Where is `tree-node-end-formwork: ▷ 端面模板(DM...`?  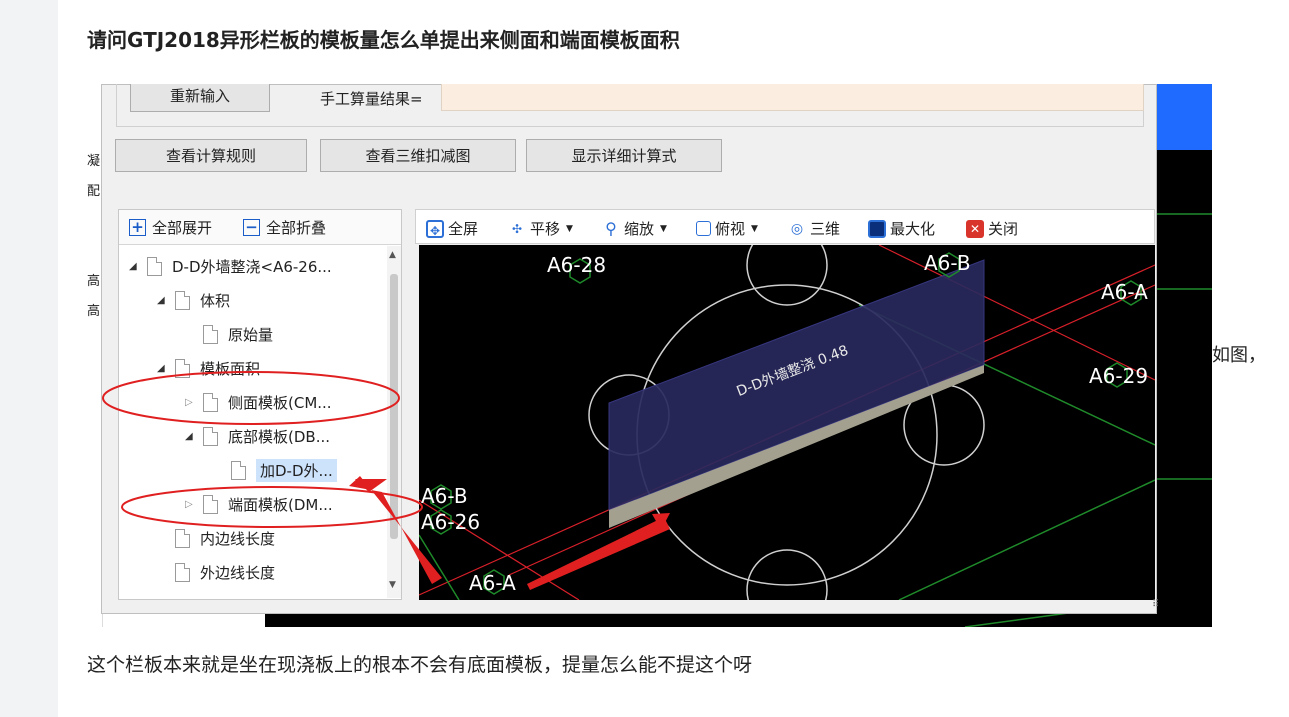 tree-node-end-formwork: ▷ 端面模板(DM... is located at coordinates (259, 504).